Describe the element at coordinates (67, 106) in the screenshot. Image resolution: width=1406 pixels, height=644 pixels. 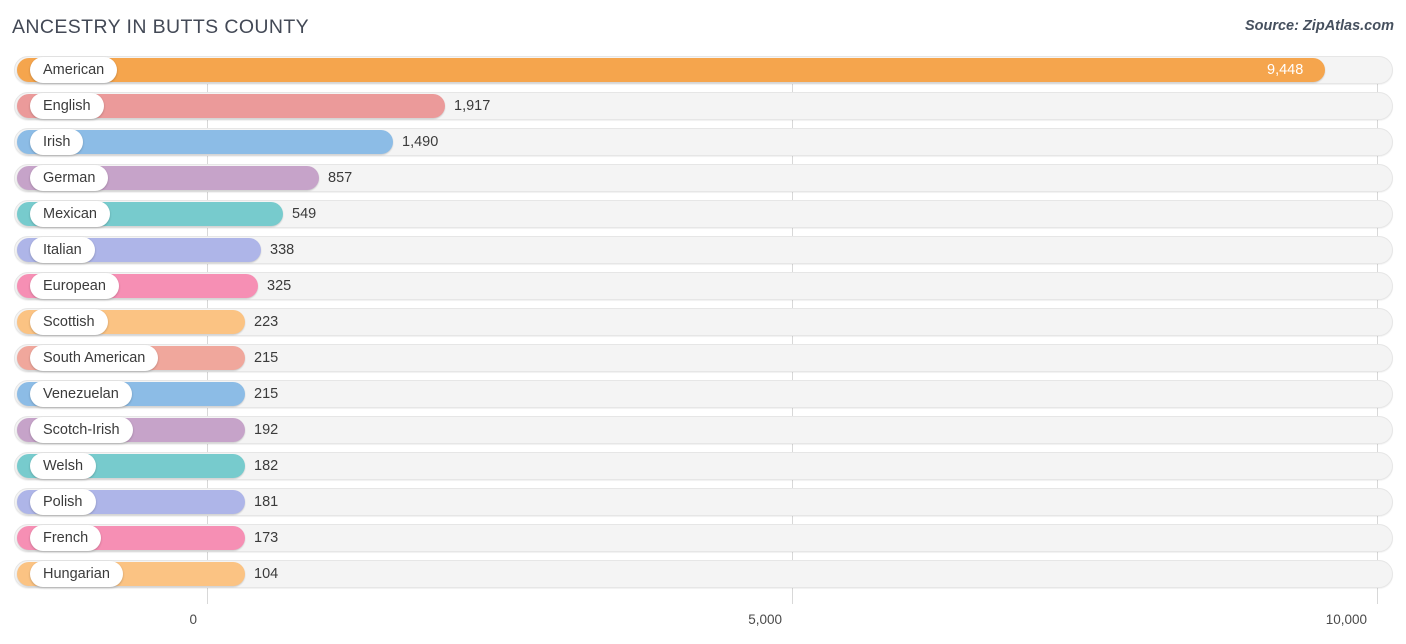
I see `bar-category-label: English` at that location.